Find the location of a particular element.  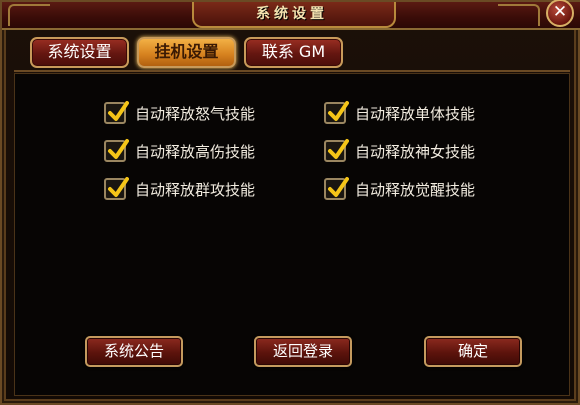

option-goddess-skill: 自动释放神女技能 is located at coordinates (399, 151).